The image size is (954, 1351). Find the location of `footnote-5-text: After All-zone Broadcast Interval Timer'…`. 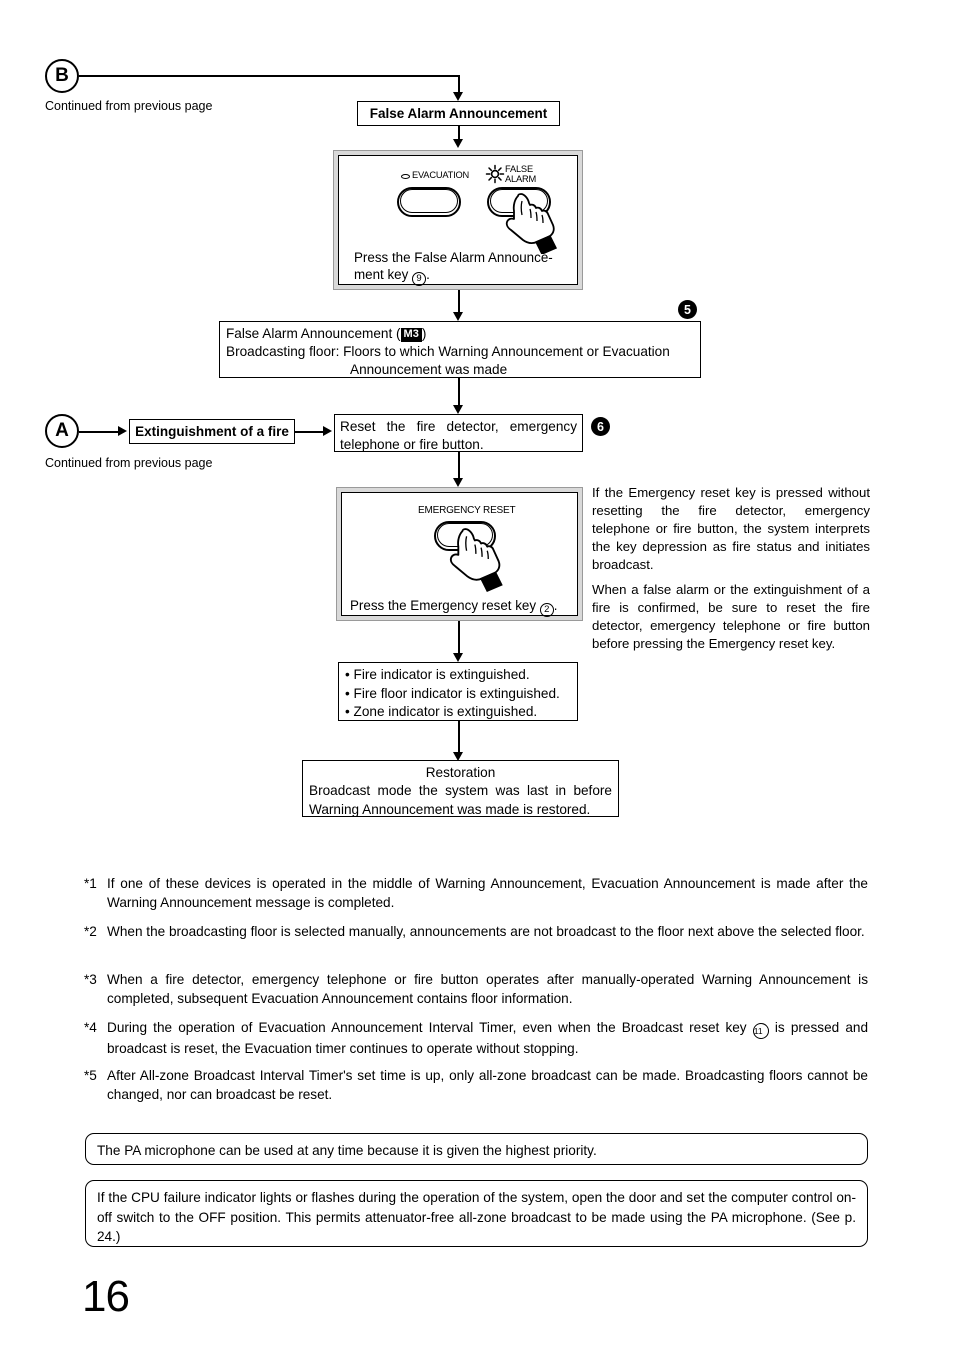

footnote-5-text: After All-zone Broadcast Interval Timer'… is located at coordinates (487, 1085).